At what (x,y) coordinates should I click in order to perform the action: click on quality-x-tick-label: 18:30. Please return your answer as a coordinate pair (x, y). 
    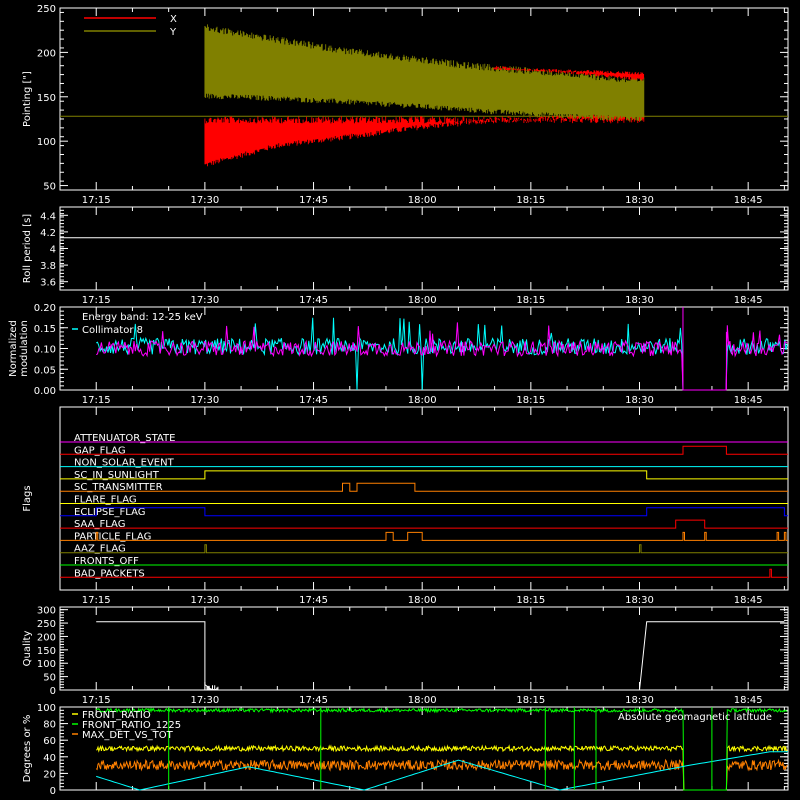
    Looking at the image, I should click on (639, 700).